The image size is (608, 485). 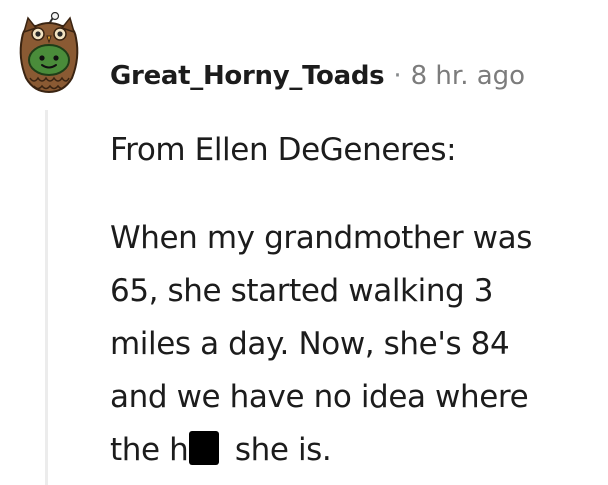 What do you see at coordinates (204, 448) in the screenshot?
I see `black-censor-bar` at bounding box center [204, 448].